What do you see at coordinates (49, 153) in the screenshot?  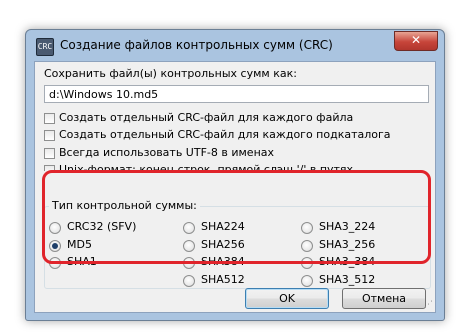 I see `checkbox-utf8-names` at bounding box center [49, 153].